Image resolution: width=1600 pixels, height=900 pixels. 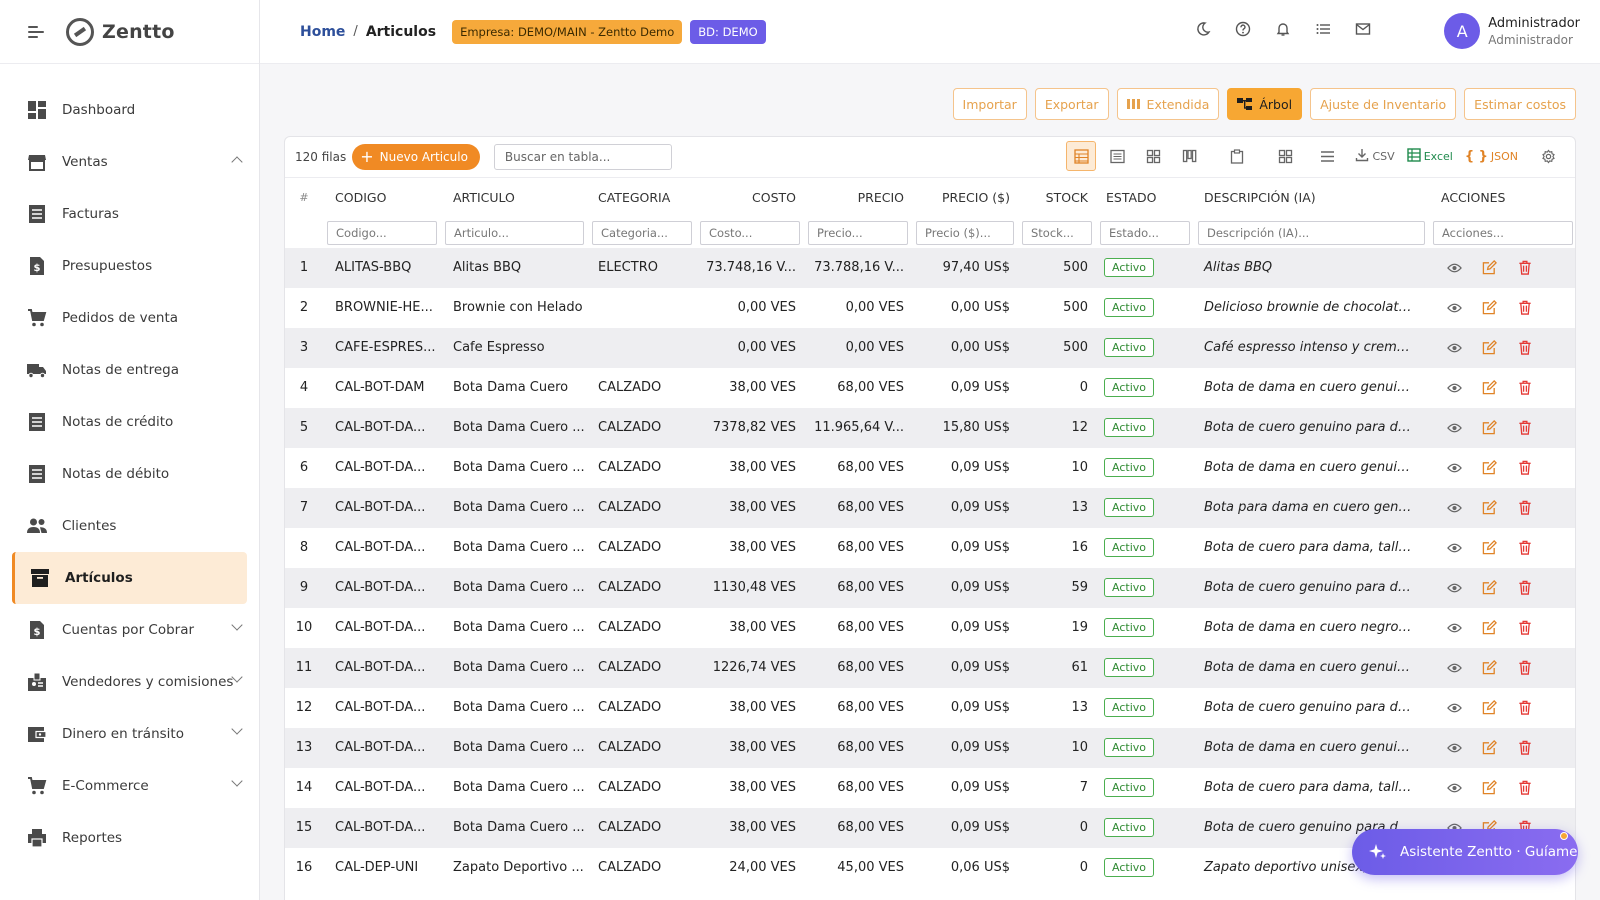 What do you see at coordinates (642, 232) in the screenshot?
I see `filter-categoria-input` at bounding box center [642, 232].